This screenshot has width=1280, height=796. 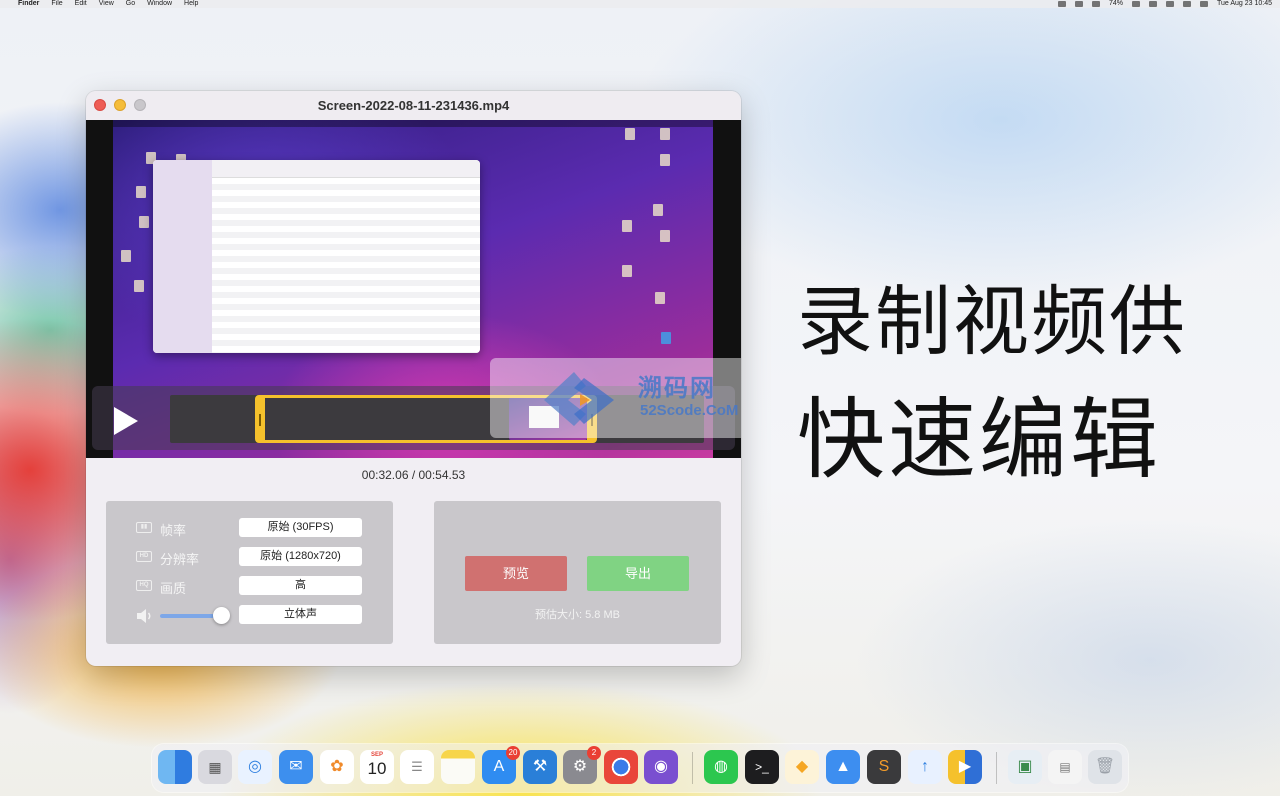 I want to click on framerate-select: 原始 (30FPS), so click(x=300, y=527).